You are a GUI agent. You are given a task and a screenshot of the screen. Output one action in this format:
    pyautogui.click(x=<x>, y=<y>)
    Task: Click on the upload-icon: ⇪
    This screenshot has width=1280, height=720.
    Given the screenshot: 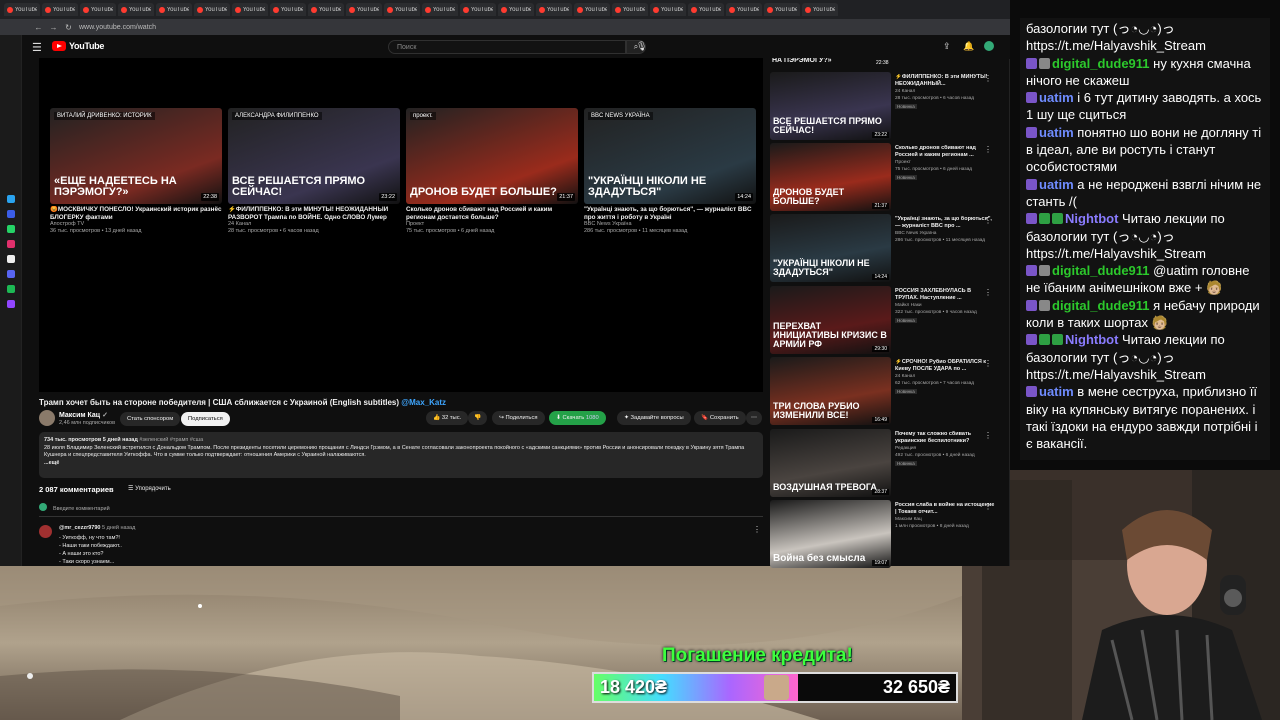 What is the action you would take?
    pyautogui.click(x=947, y=46)
    